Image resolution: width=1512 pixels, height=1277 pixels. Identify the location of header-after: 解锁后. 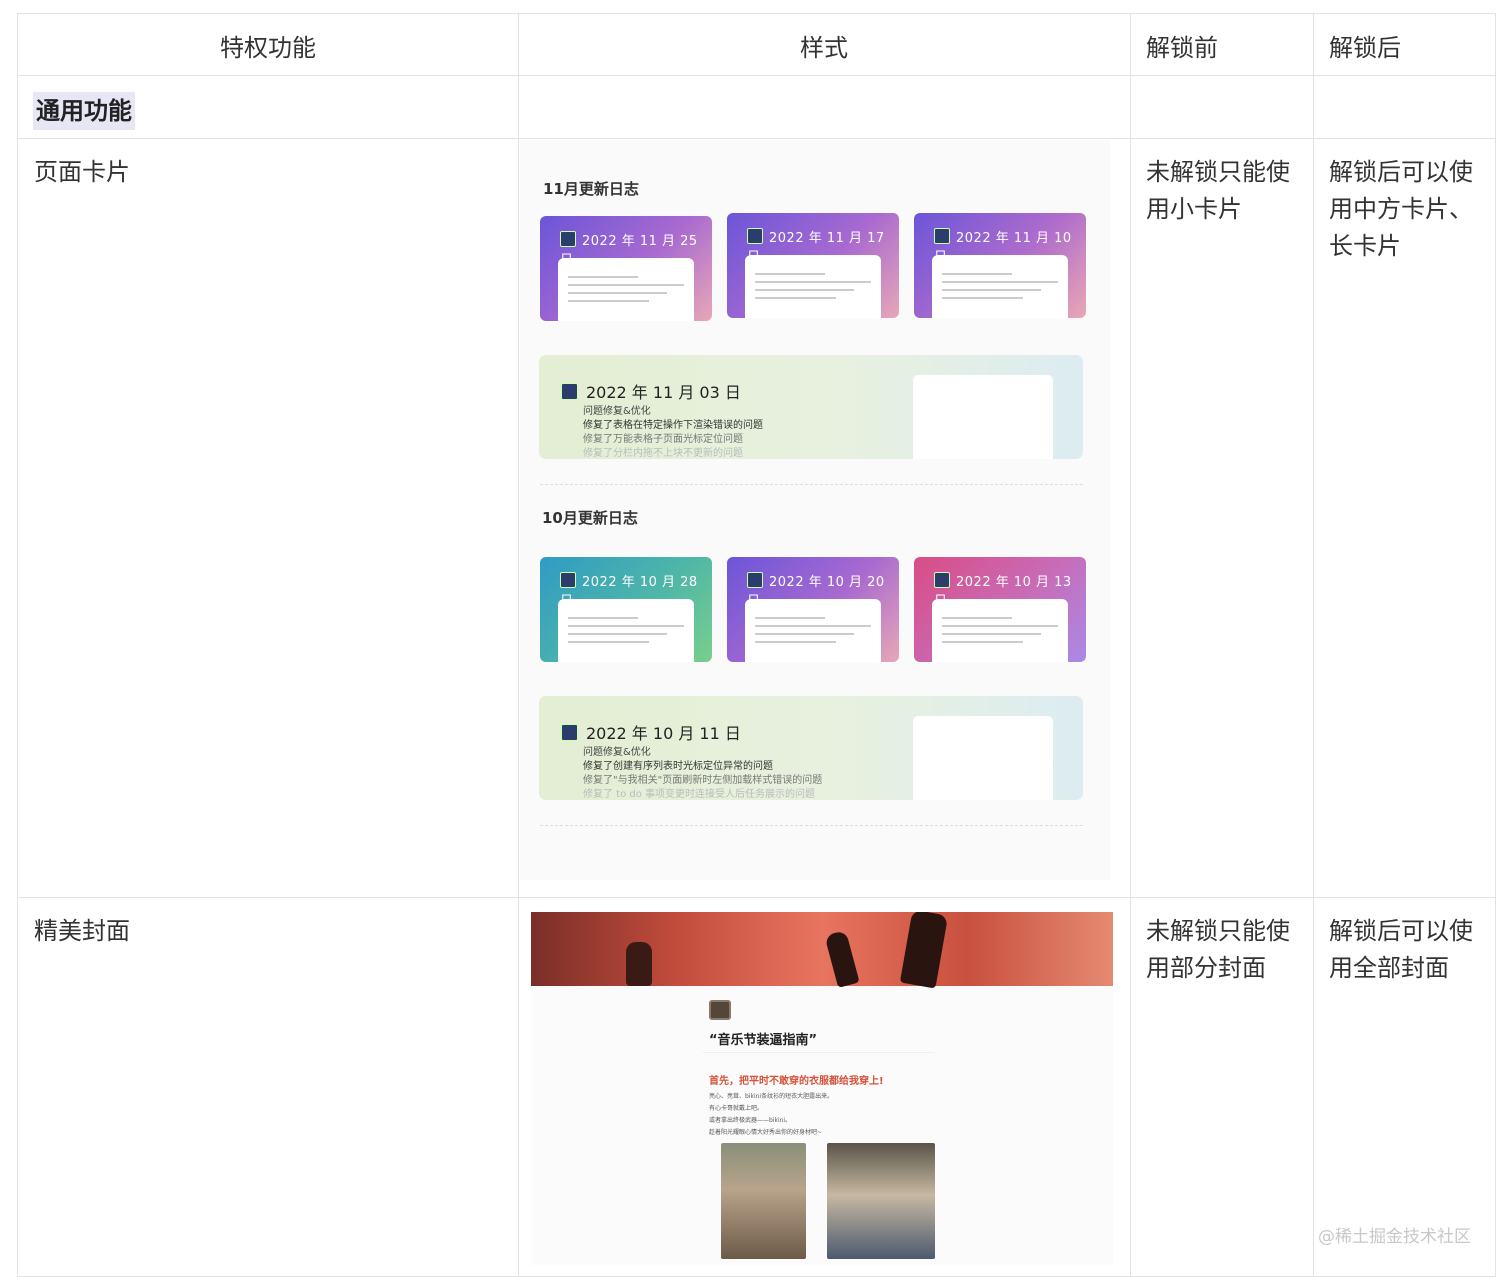
(1365, 47).